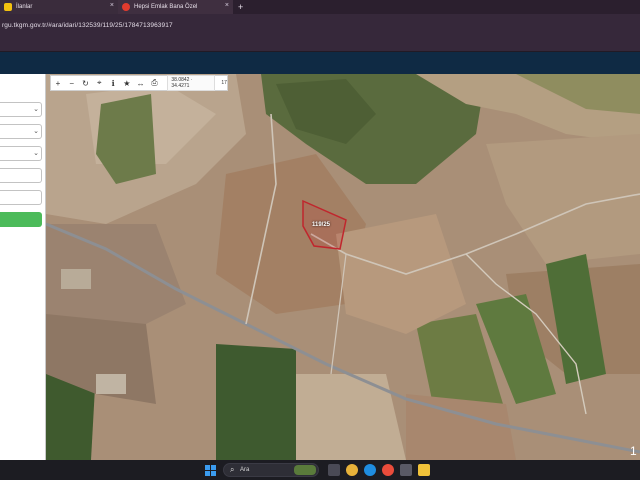 The image size is (640, 480). Describe the element at coordinates (633, 451) in the screenshot. I see `clock-partial: 1` at that location.